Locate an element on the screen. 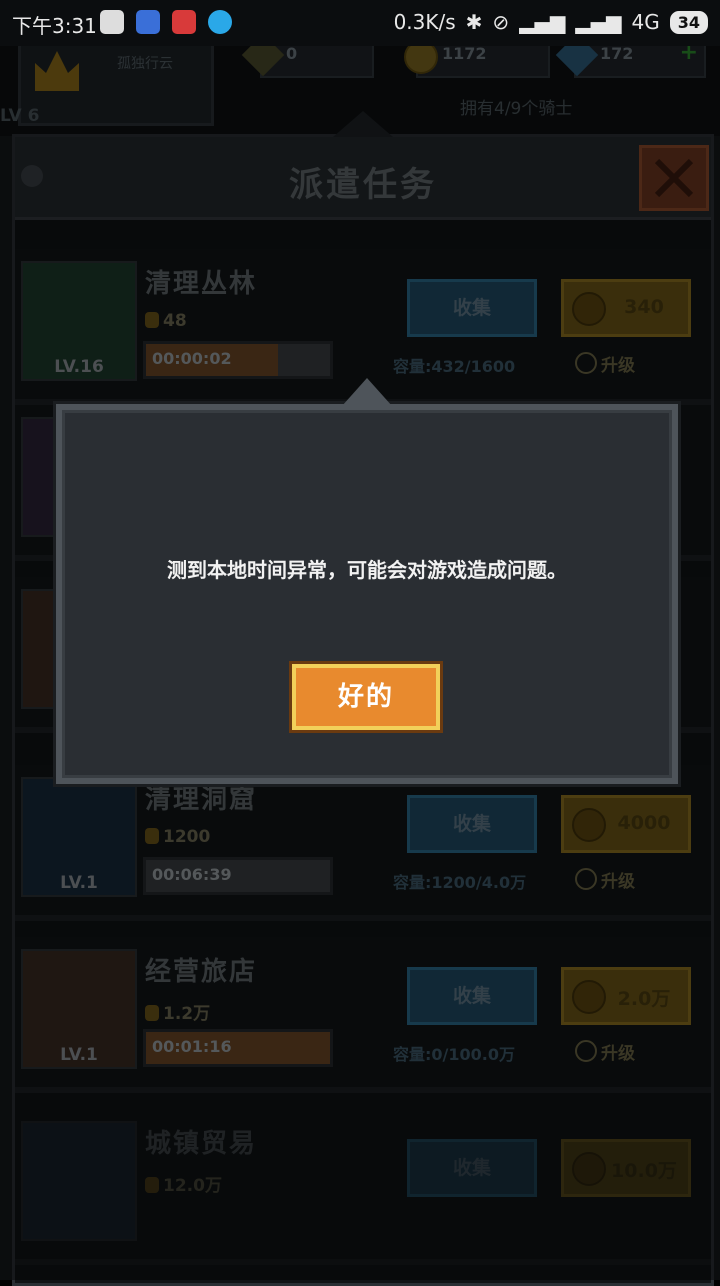 This screenshot has height=1286, width=720. shield-icon is located at coordinates (112, 22).